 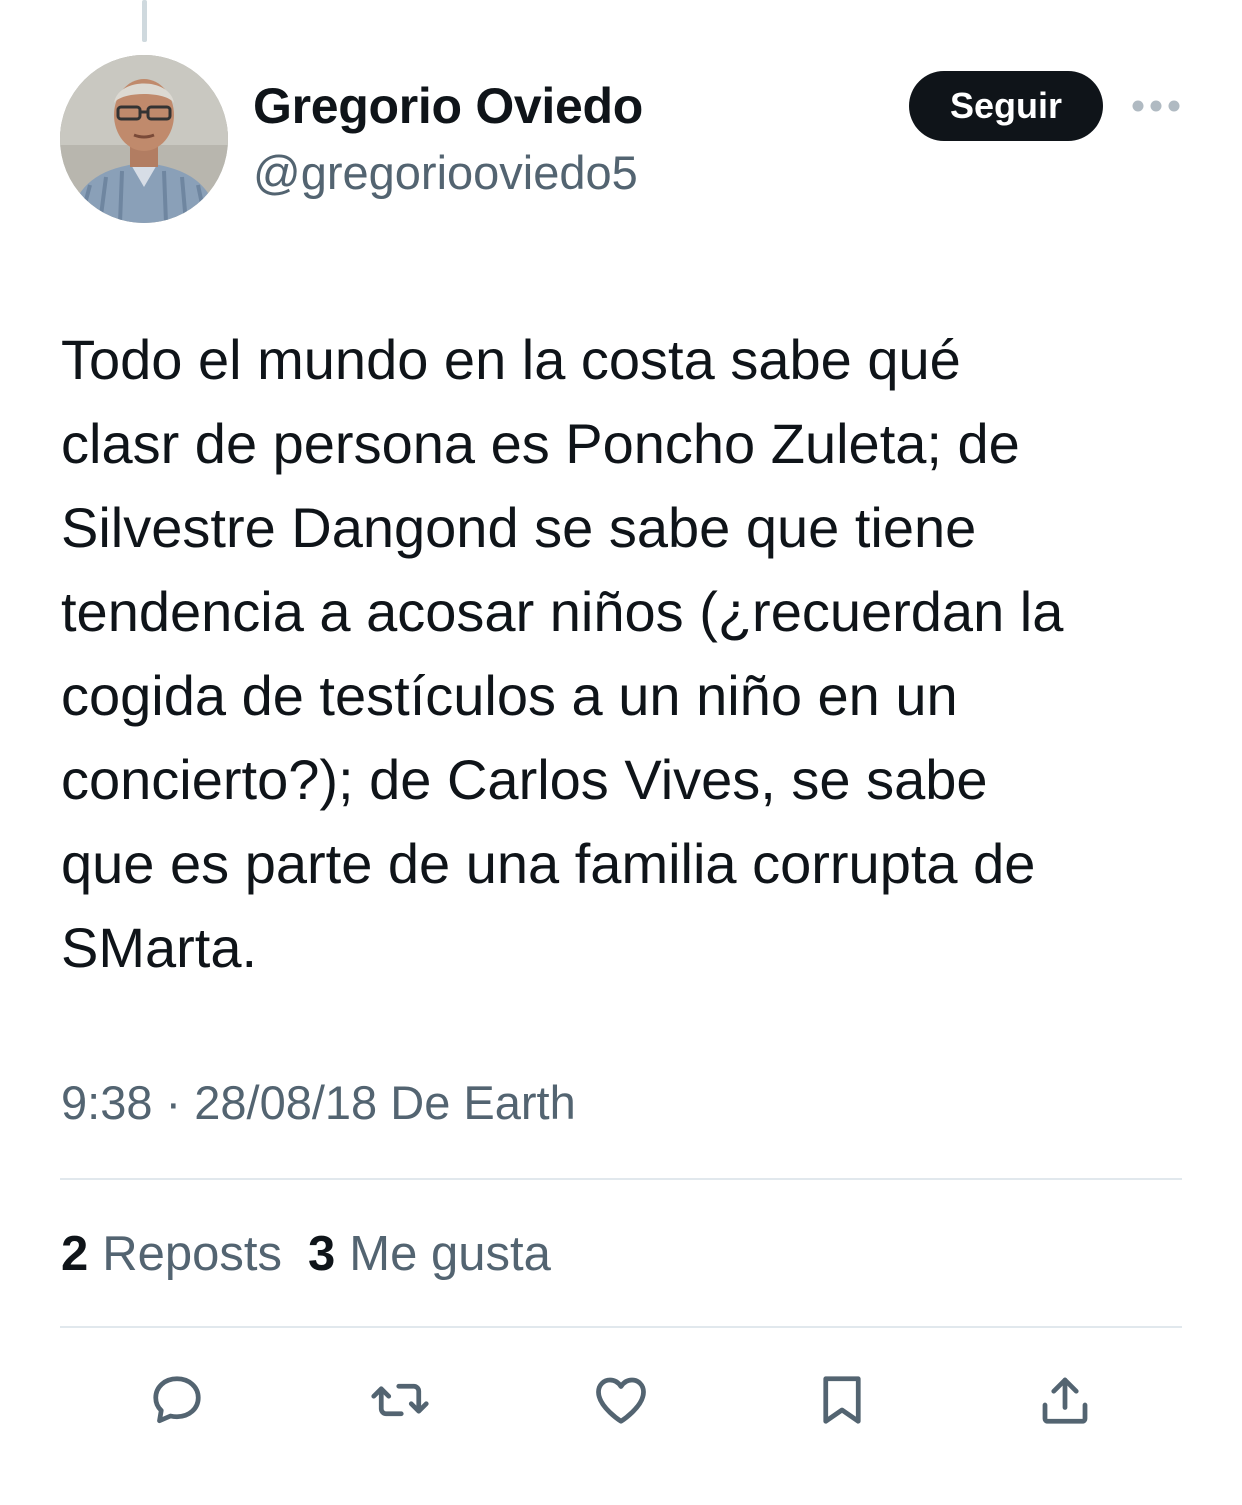 What do you see at coordinates (511, 359) in the screenshot?
I see `tweet-text-line: Todo el mundo en la costa sabe qué` at bounding box center [511, 359].